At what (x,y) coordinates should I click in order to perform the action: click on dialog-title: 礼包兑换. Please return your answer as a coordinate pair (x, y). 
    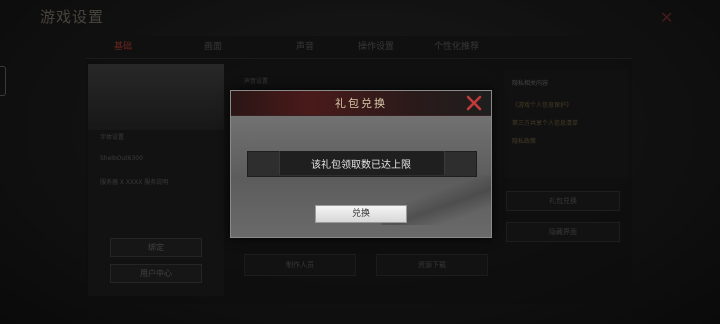
    Looking at the image, I should click on (361, 103).